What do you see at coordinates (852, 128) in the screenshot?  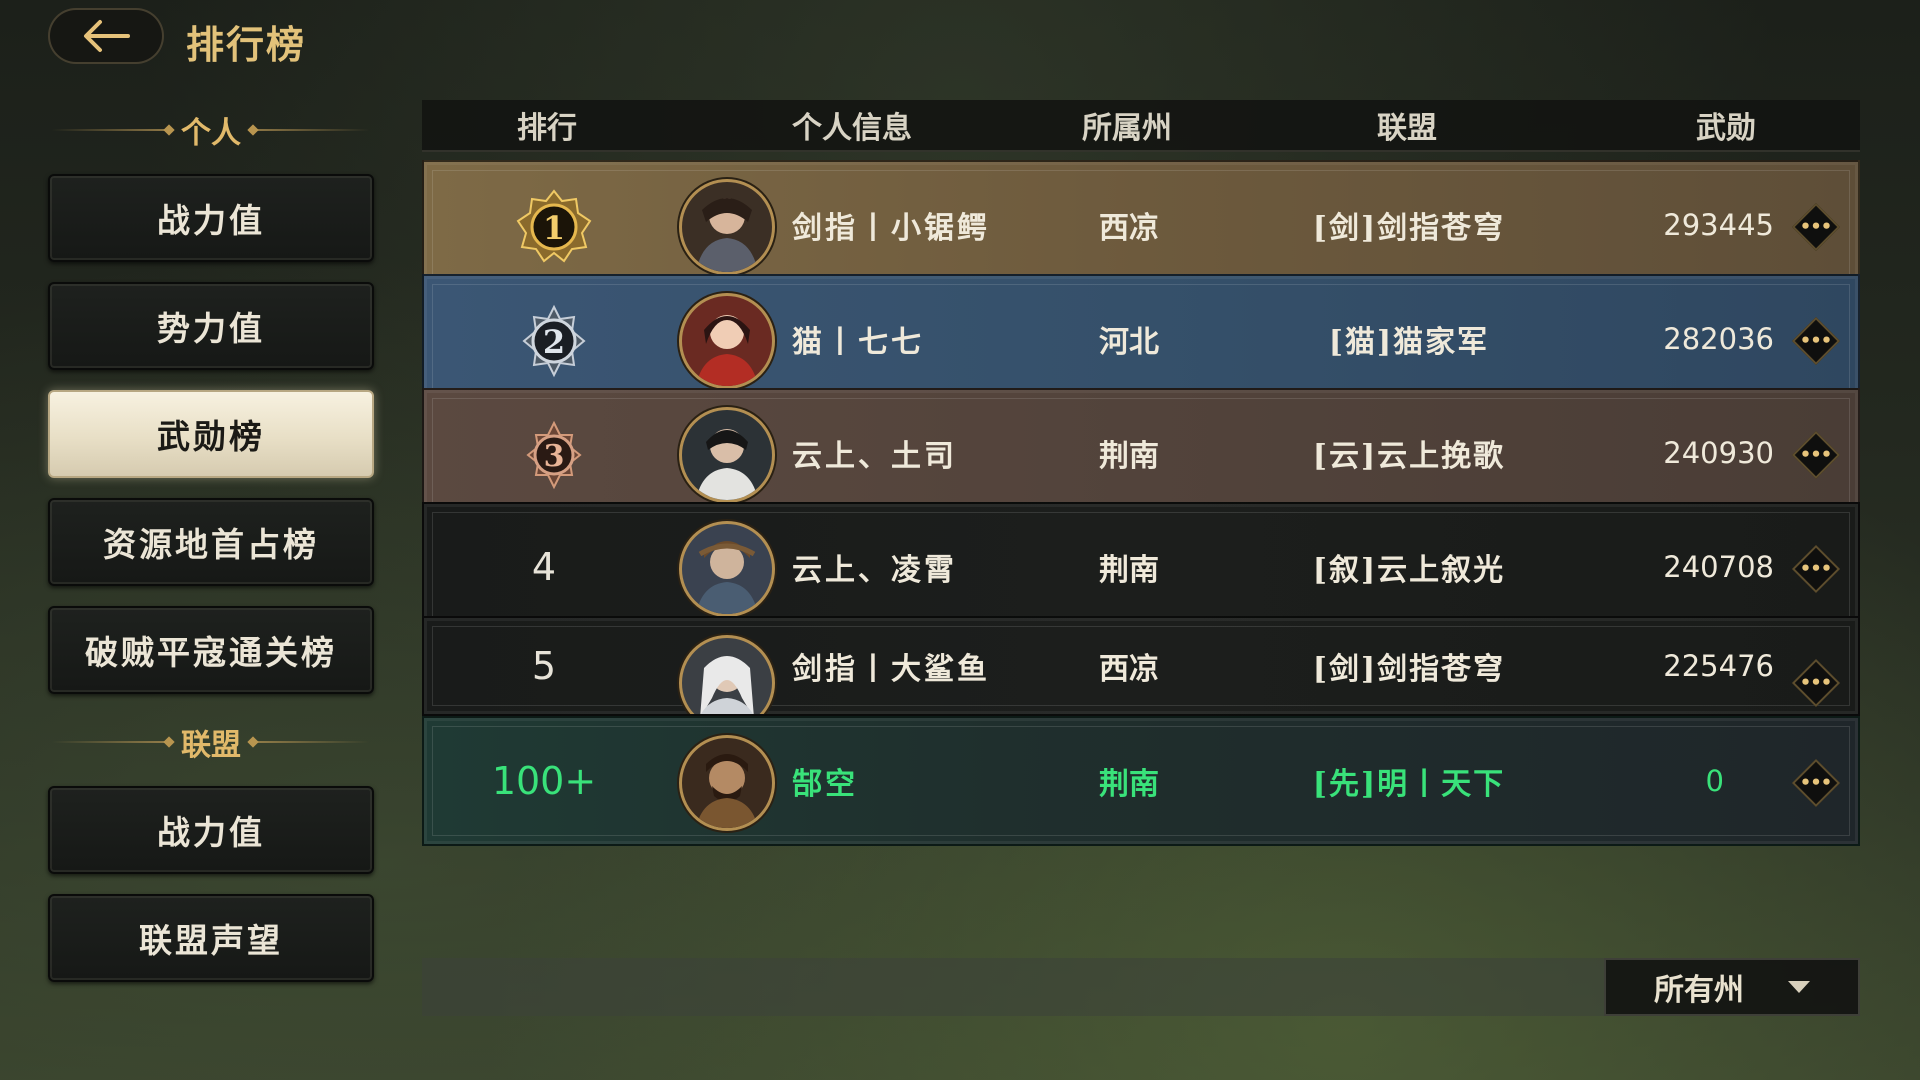 I see `column-header-info: 个人信息` at bounding box center [852, 128].